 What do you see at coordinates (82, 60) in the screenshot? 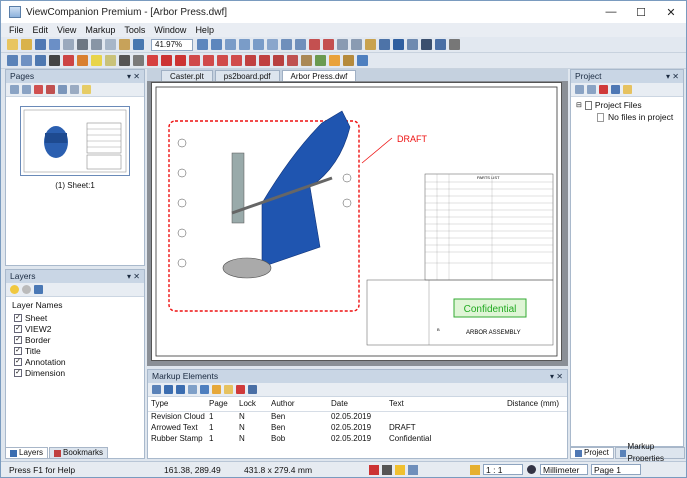
I see `brush-icon` at bounding box center [82, 60].